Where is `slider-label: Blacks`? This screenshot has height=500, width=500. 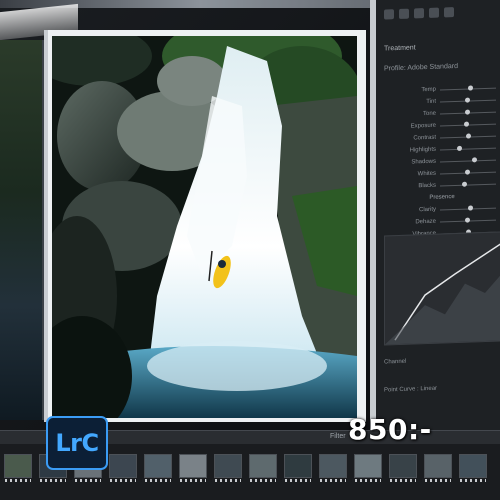
slider-label: Blacks is located at coordinates (427, 186).